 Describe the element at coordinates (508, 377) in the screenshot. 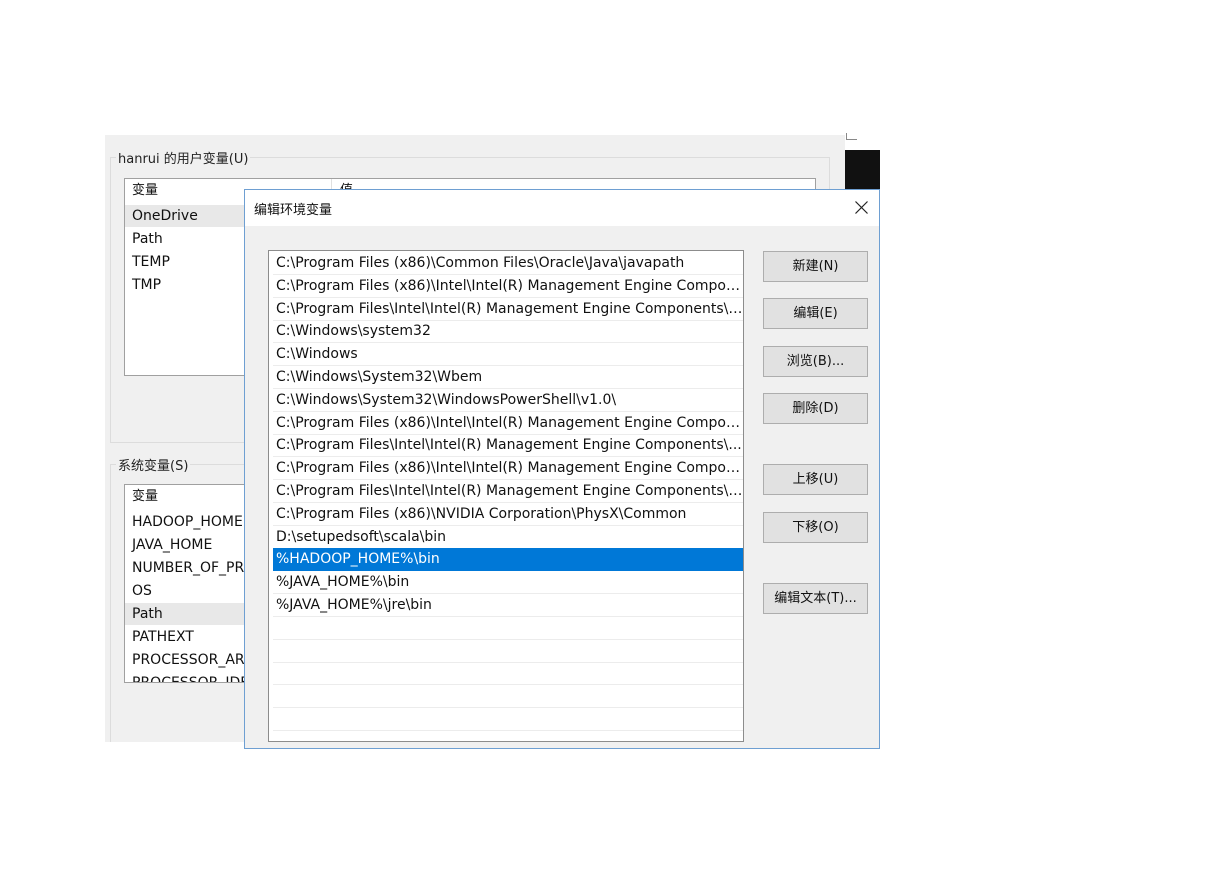

I see `path-row: C:\Windows\System32\Wbem` at that location.